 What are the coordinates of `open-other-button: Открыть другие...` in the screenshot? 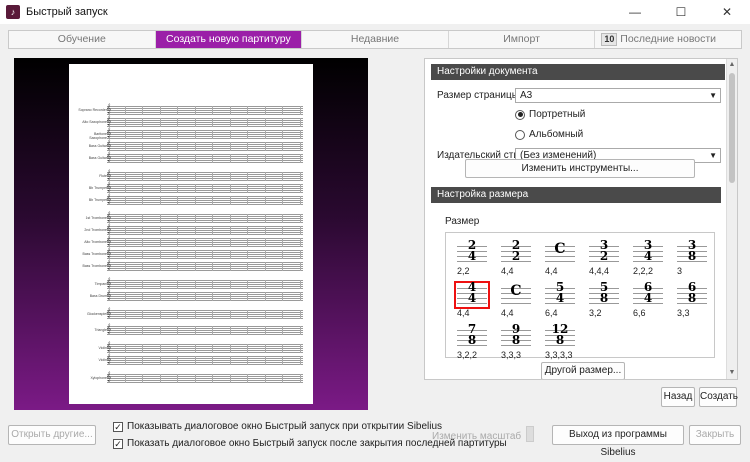 It's located at (52, 435).